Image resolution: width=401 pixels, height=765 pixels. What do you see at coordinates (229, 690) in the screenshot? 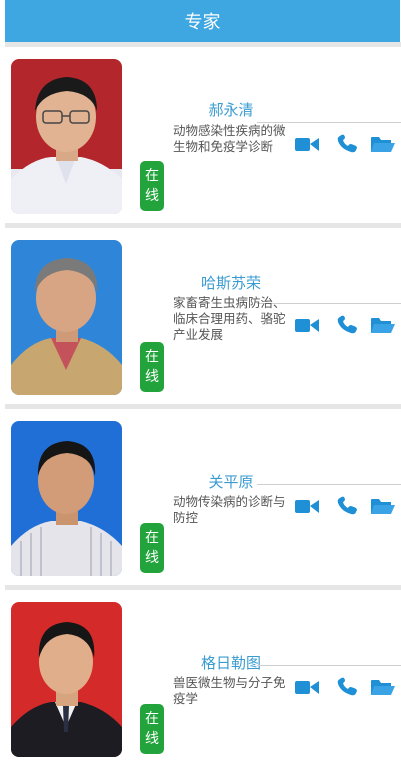
I see `expert-description: 兽医微生物与分子免疫学` at bounding box center [229, 690].